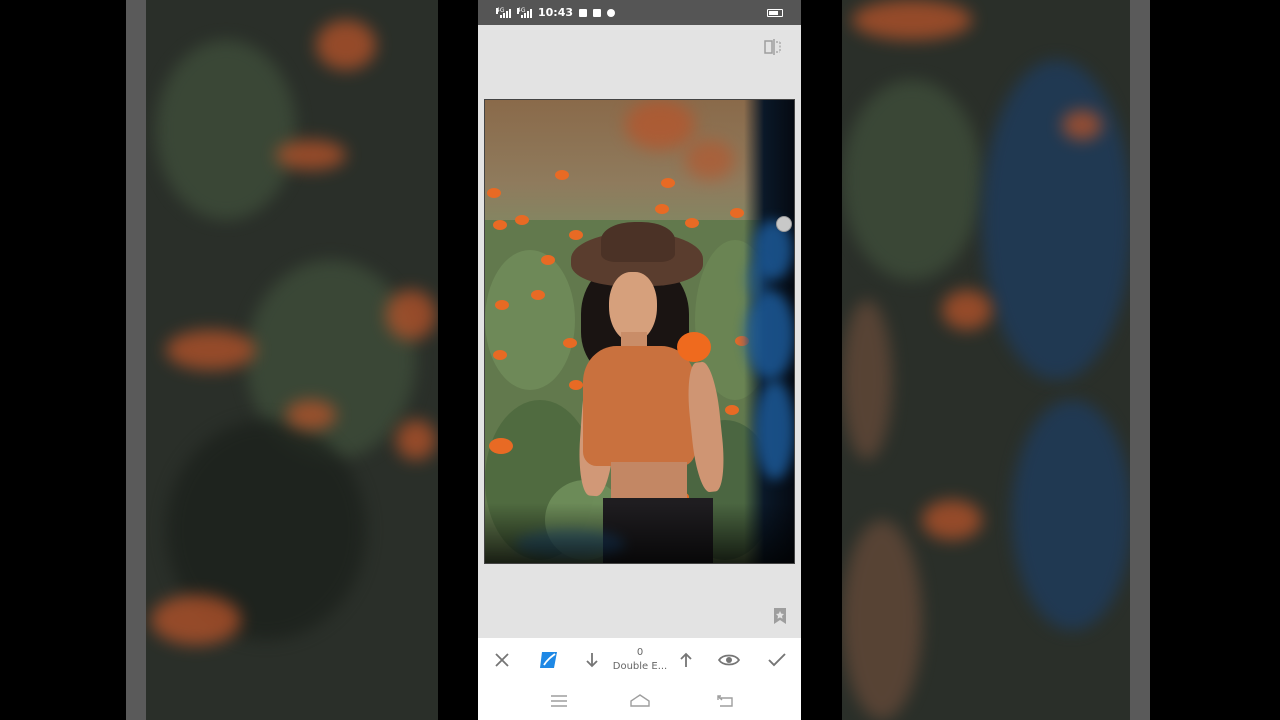 The height and width of the screenshot is (720, 1280). What do you see at coordinates (611, 12) in the screenshot?
I see `app-notification-icon` at bounding box center [611, 12].